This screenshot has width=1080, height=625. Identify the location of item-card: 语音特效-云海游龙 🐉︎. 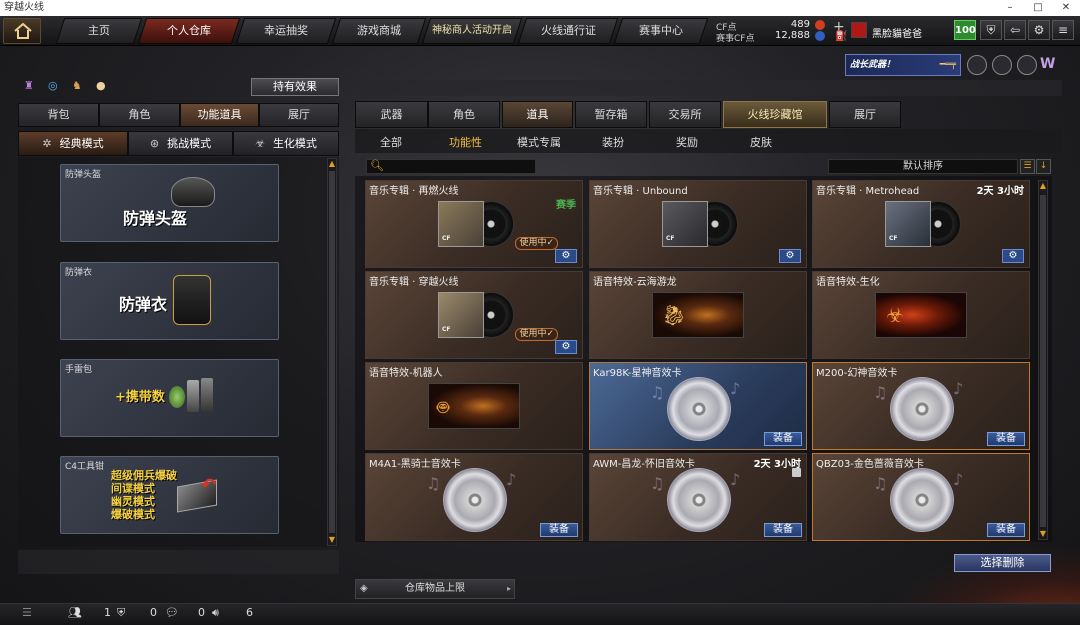
(698, 315).